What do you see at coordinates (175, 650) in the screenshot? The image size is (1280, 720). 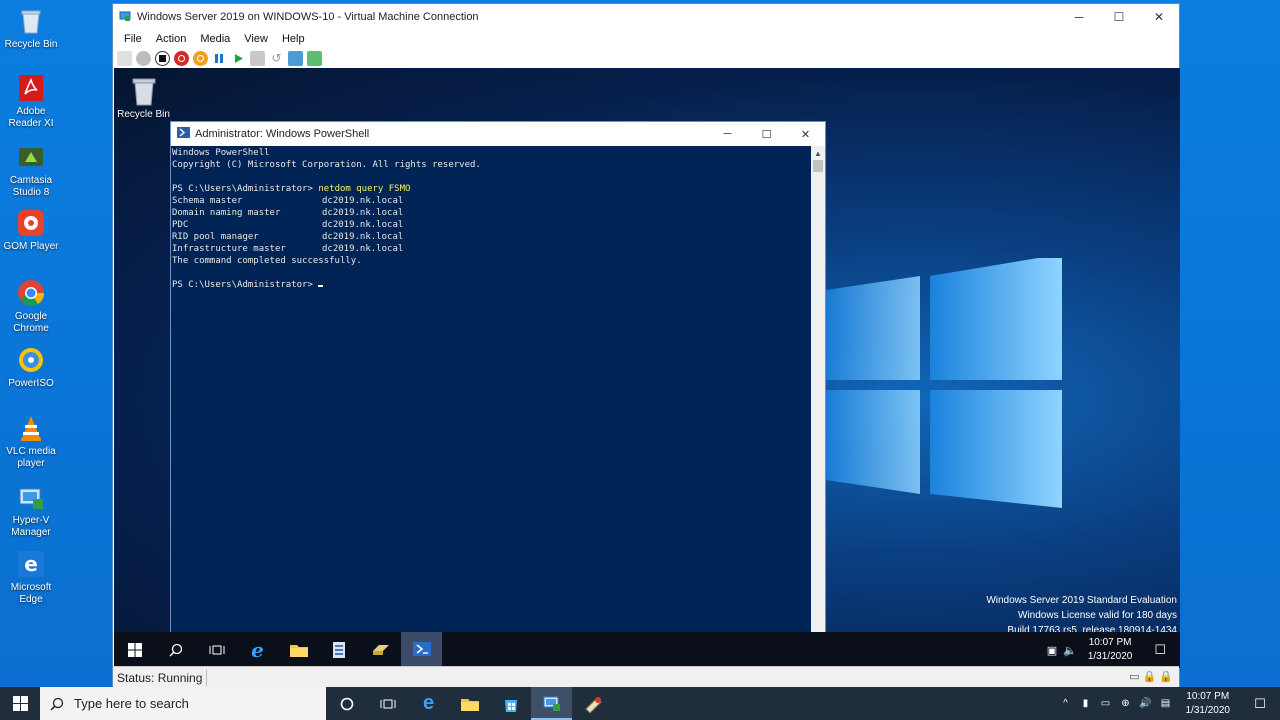 I see `guest-search-button` at bounding box center [175, 650].